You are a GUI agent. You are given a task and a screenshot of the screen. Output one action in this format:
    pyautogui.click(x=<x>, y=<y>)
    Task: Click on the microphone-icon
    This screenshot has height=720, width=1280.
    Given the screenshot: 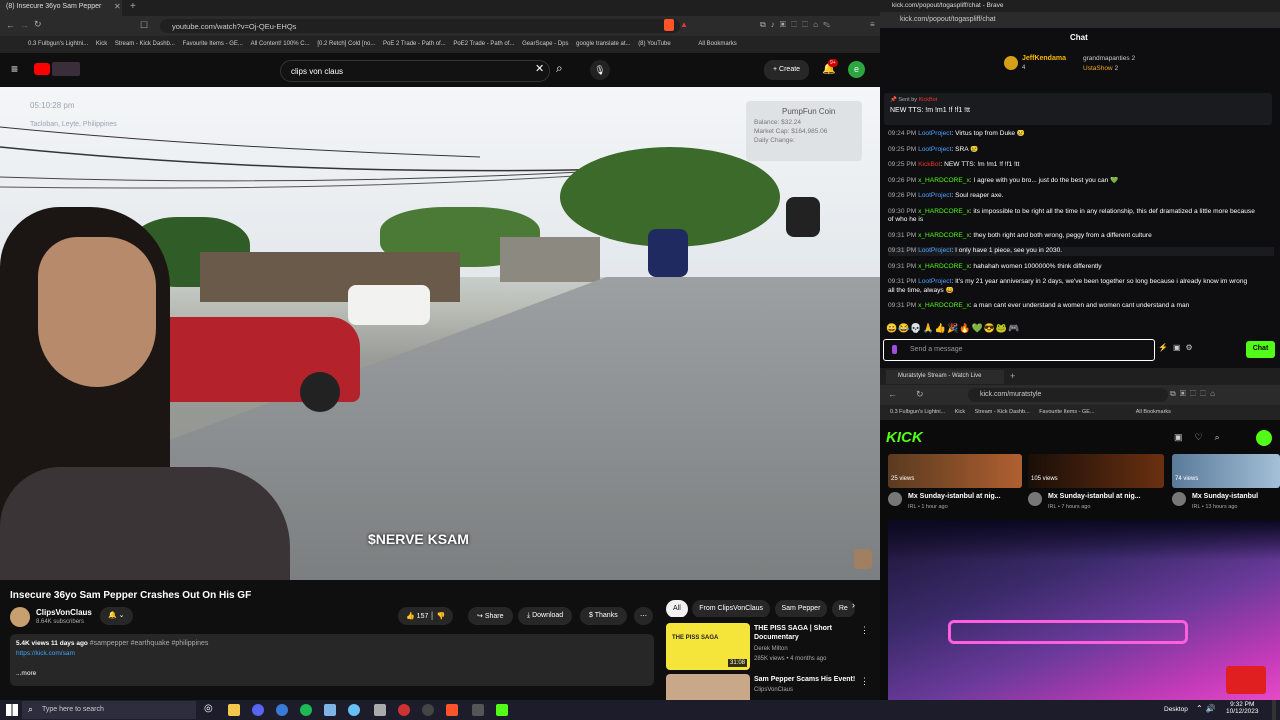 What is the action you would take?
    pyautogui.click(x=894, y=349)
    